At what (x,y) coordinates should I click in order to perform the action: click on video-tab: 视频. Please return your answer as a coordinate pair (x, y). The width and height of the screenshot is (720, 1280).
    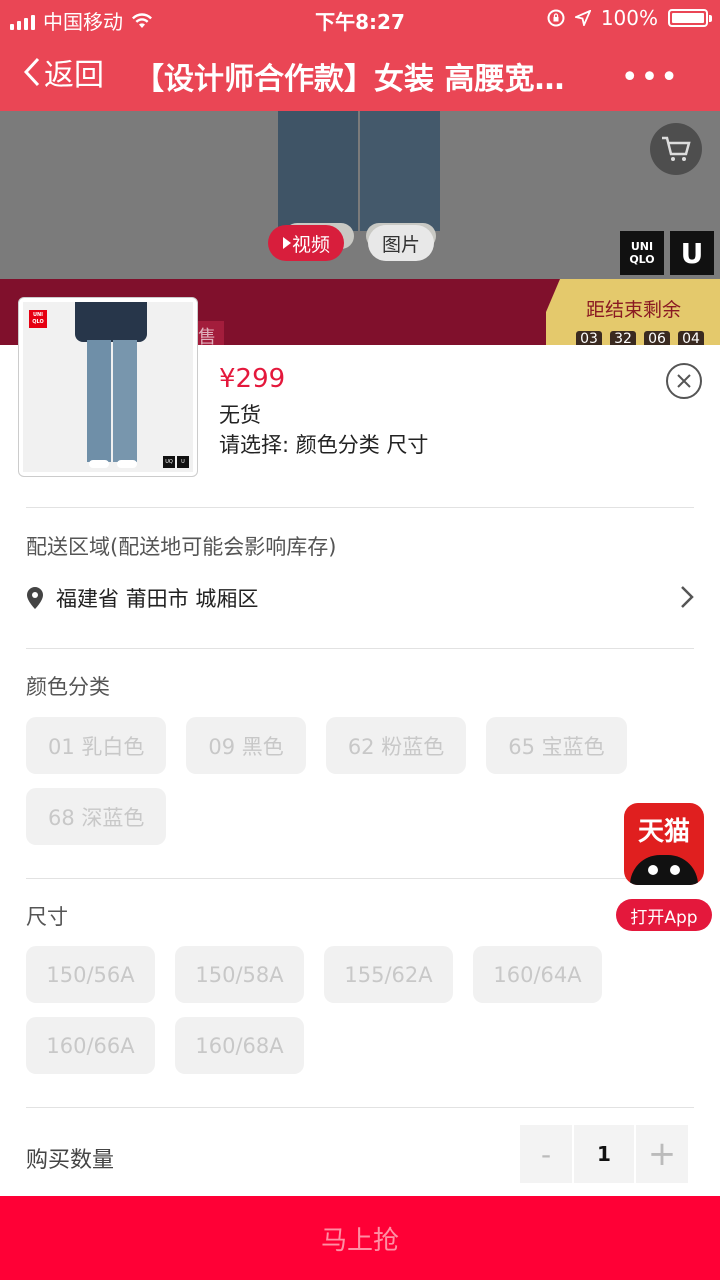
    Looking at the image, I should click on (306, 243).